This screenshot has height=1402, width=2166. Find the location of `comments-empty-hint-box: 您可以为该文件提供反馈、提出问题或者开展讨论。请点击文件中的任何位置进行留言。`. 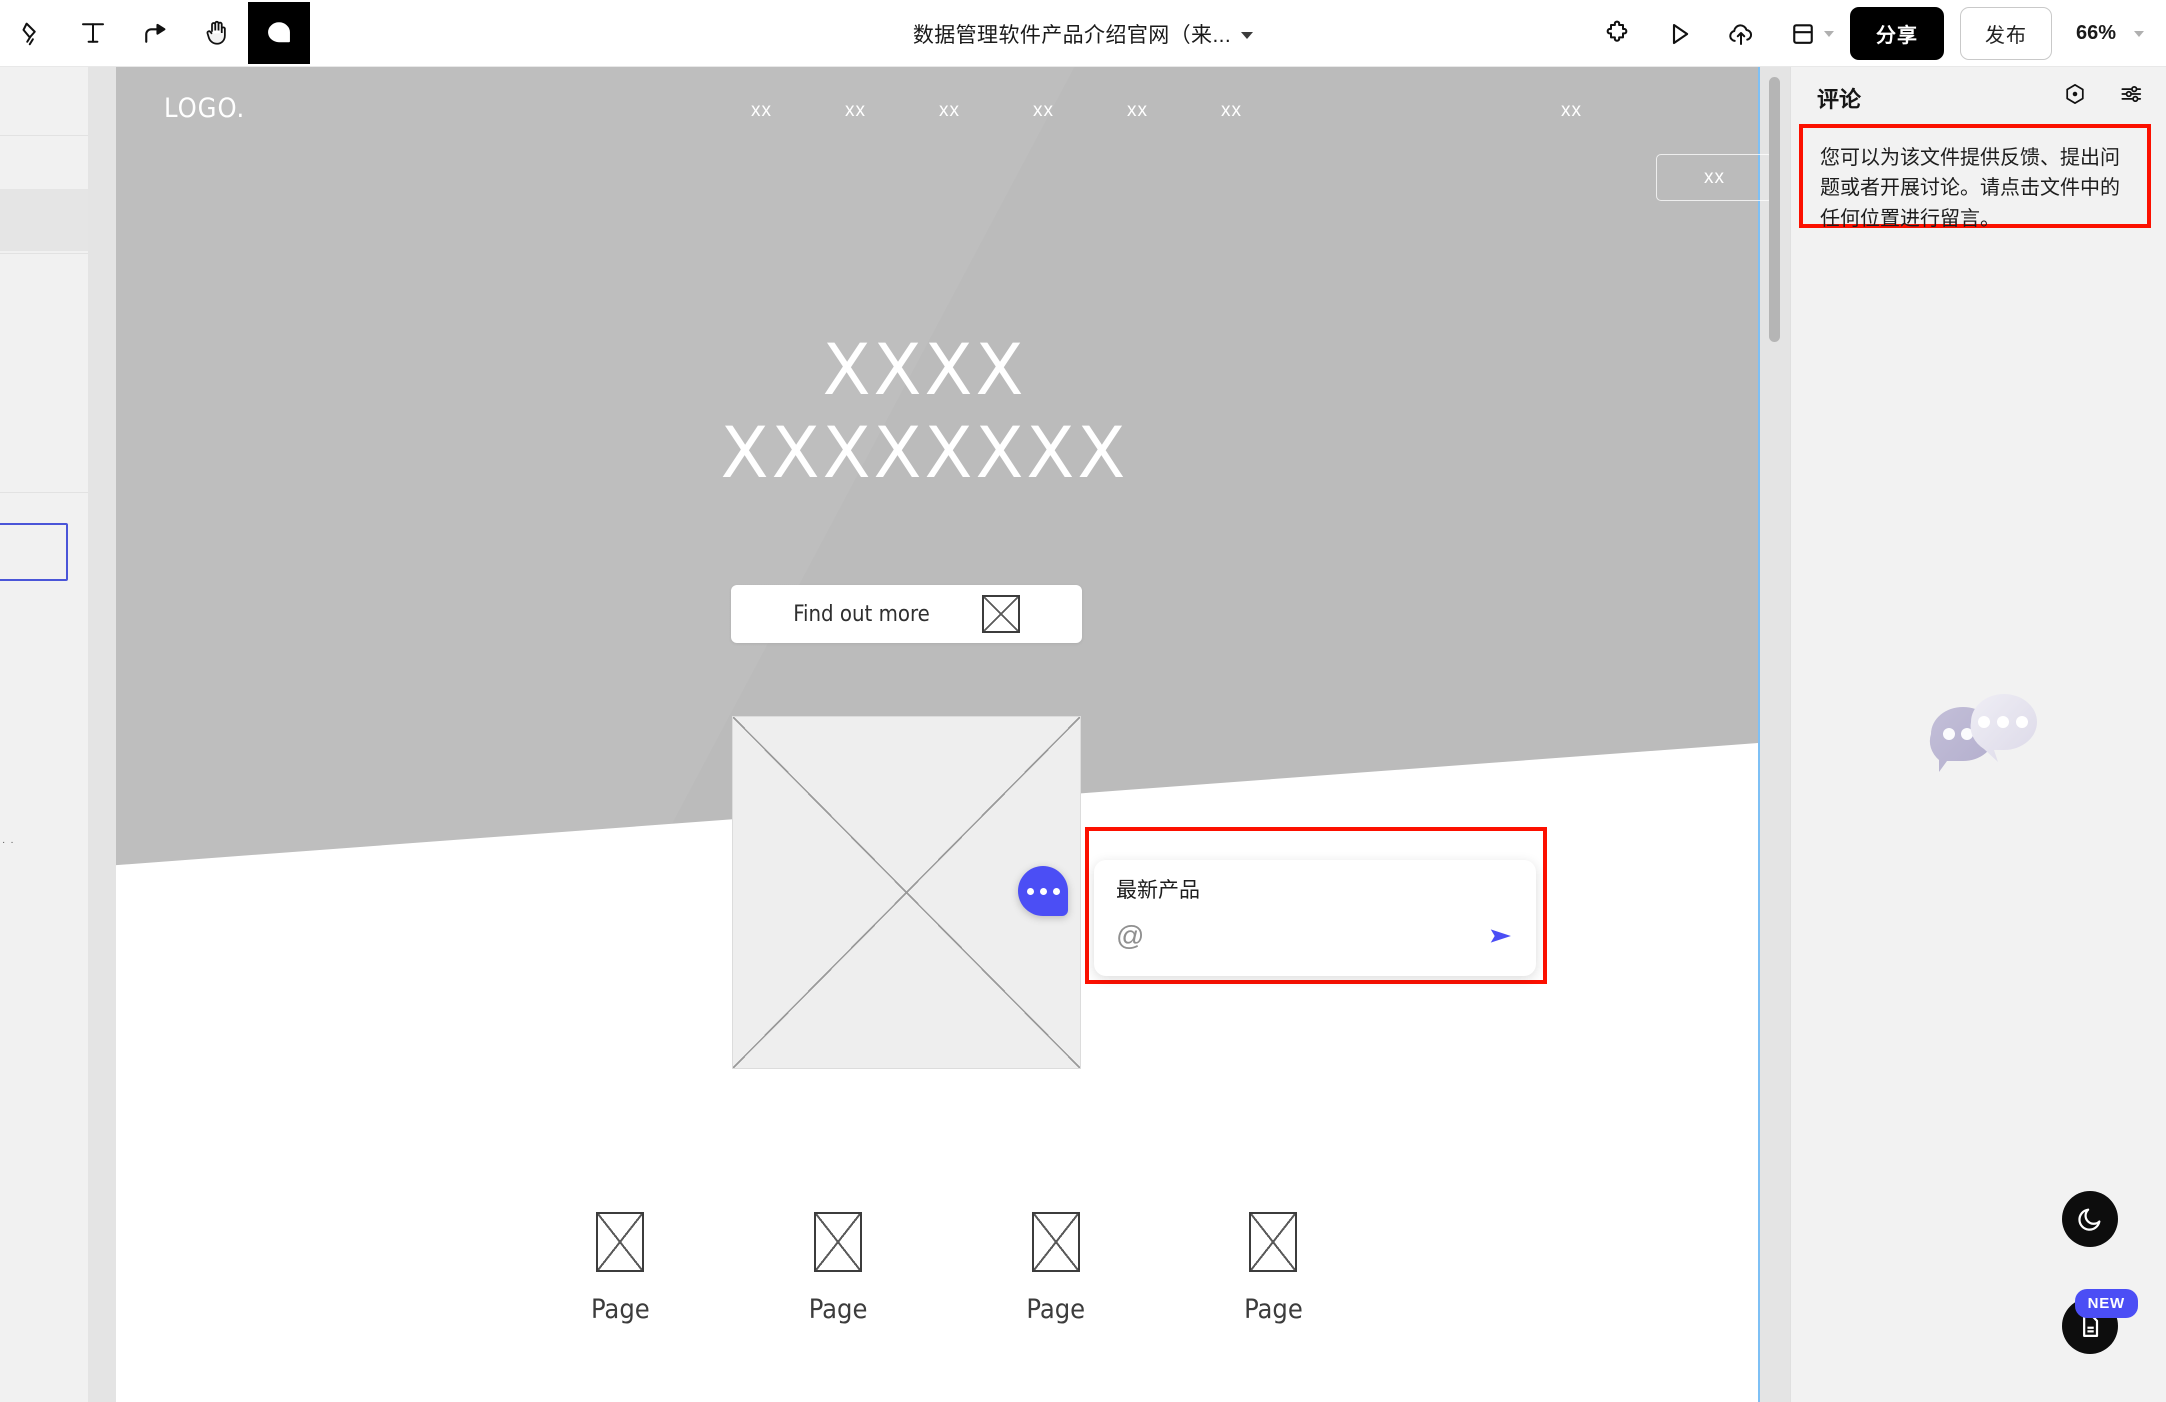

comments-empty-hint-box: 您可以为该文件提供反馈、提出问题或者开展讨论。请点击文件中的任何位置进行留言。 is located at coordinates (1975, 177).